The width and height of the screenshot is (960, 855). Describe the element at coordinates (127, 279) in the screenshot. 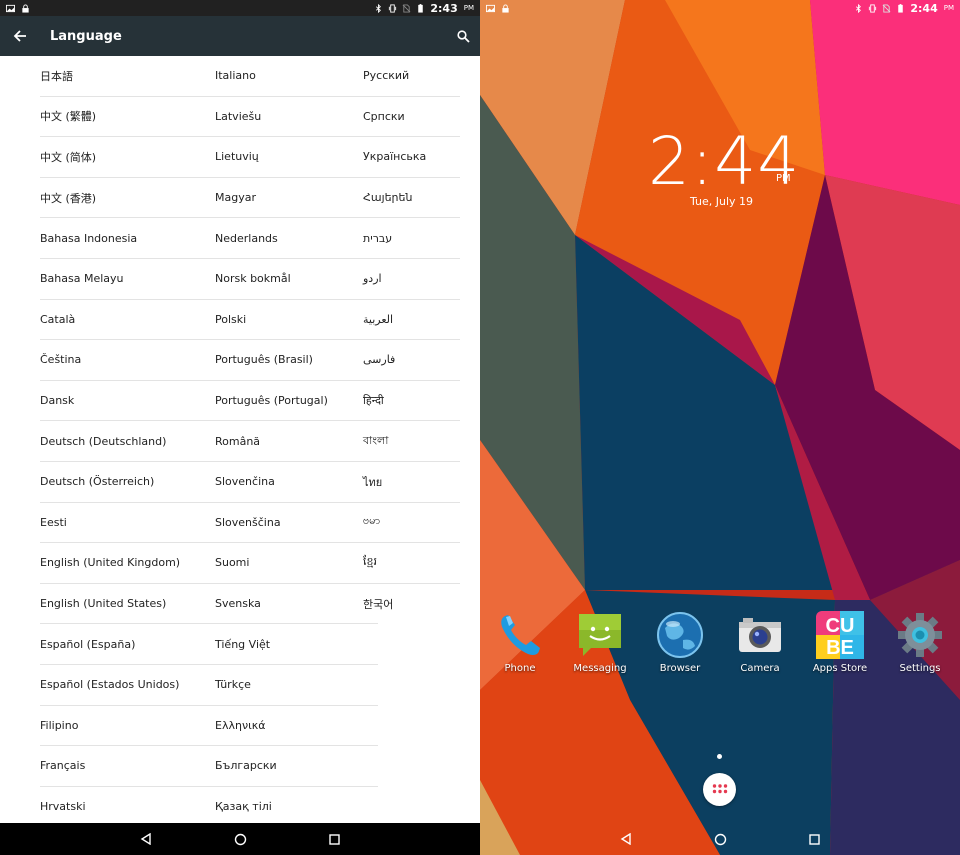

I see `language-item: Bahasa Melayu` at that location.